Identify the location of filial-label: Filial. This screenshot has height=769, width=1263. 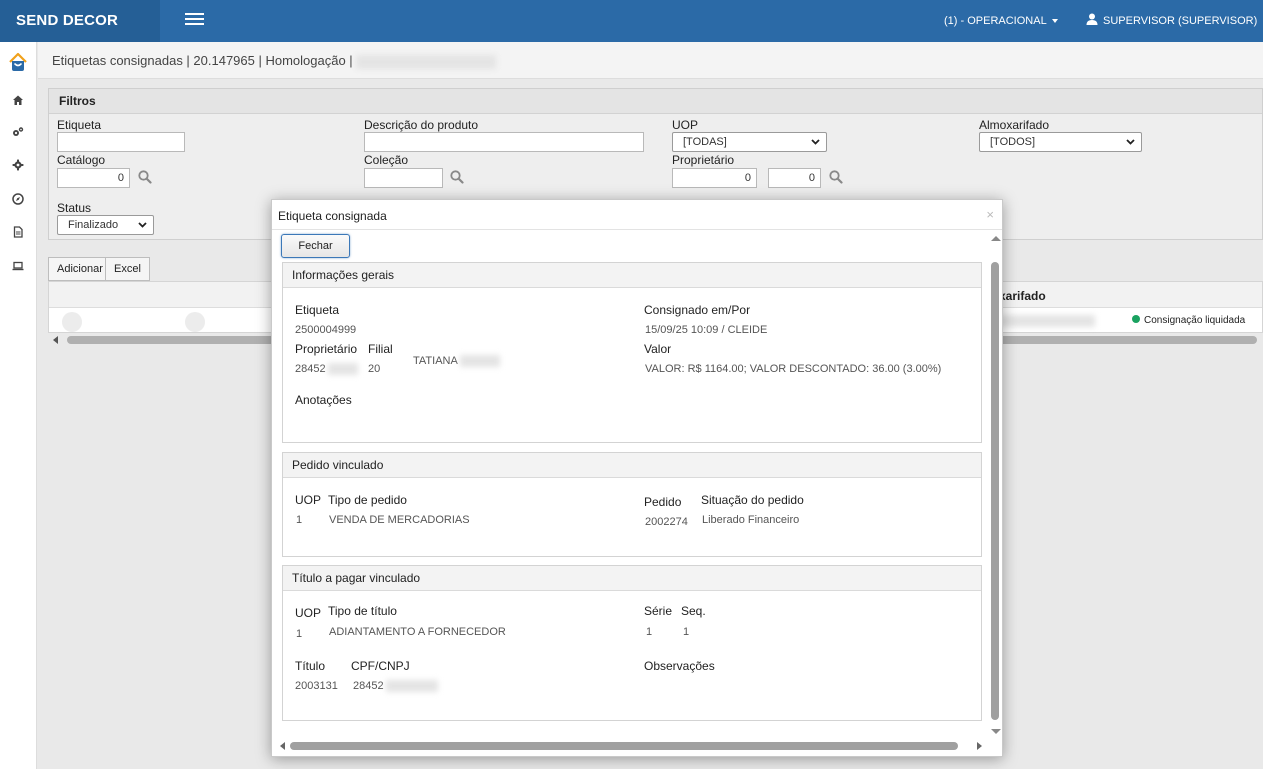
(380, 349).